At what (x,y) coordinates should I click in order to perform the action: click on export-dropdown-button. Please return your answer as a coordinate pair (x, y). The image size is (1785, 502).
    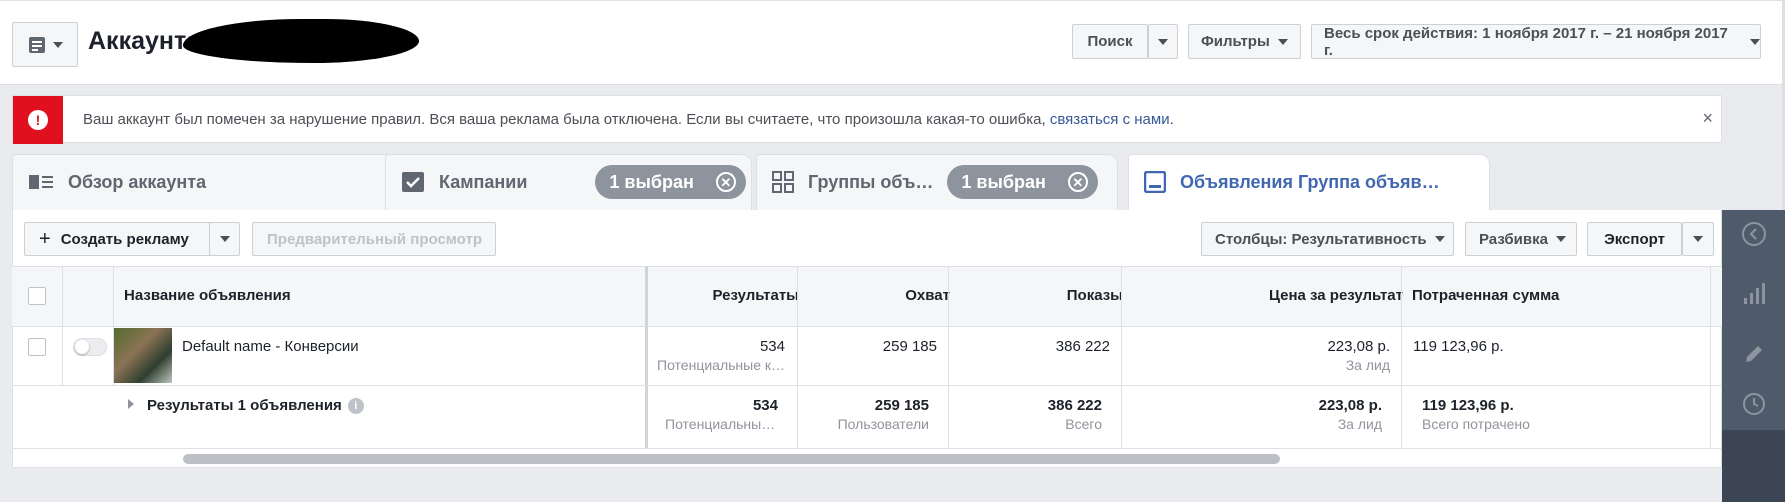
    Looking at the image, I should click on (1698, 239).